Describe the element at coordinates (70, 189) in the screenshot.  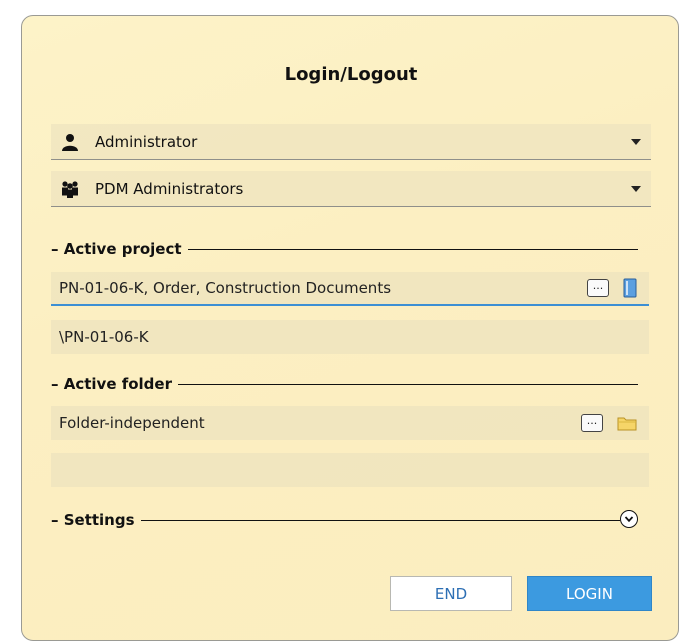
I see `user-group-icon` at that location.